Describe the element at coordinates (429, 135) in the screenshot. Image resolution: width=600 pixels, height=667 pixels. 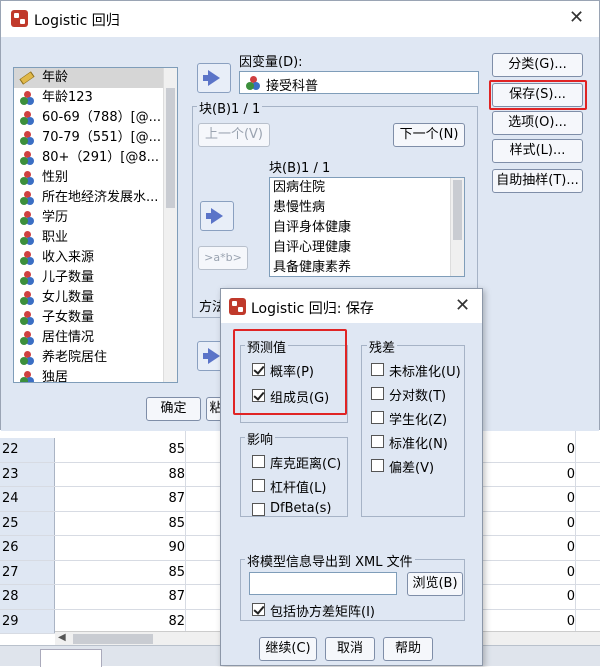
I see `next-block-button: 下一个(N)` at that location.